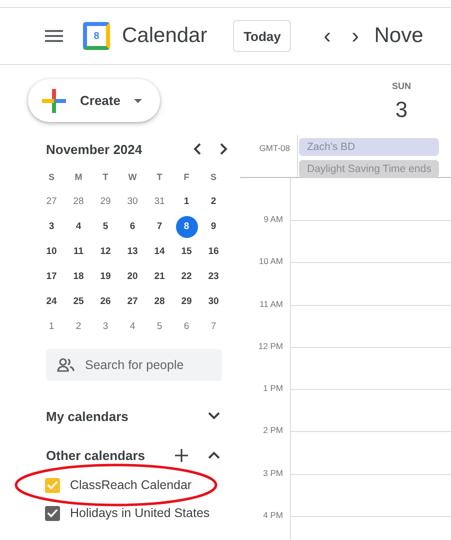 This screenshot has width=451, height=540. What do you see at coordinates (51, 251) in the screenshot?
I see `date-cell: 10` at bounding box center [51, 251].